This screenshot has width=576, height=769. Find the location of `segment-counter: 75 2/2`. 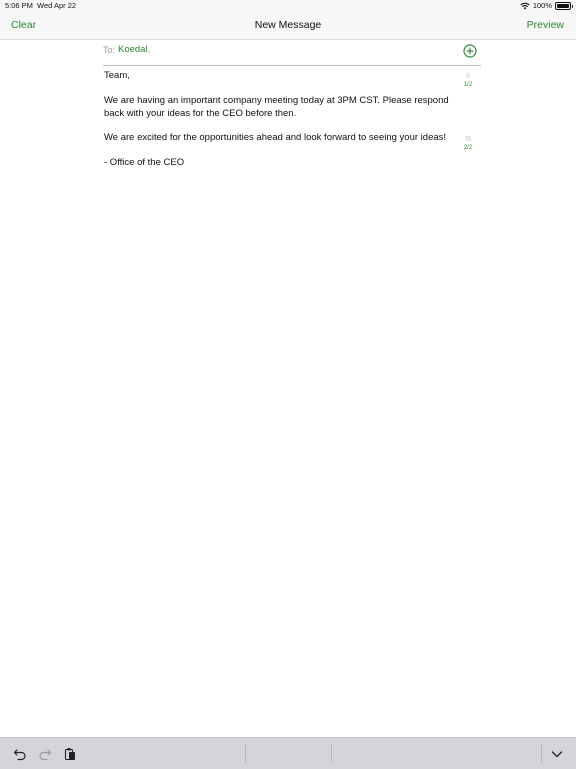

segment-counter: 75 2/2 is located at coordinates (468, 144).